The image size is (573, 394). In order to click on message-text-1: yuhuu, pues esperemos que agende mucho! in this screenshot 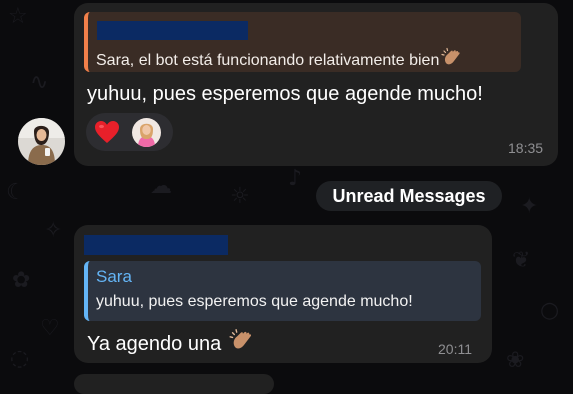, I will do `click(285, 94)`.